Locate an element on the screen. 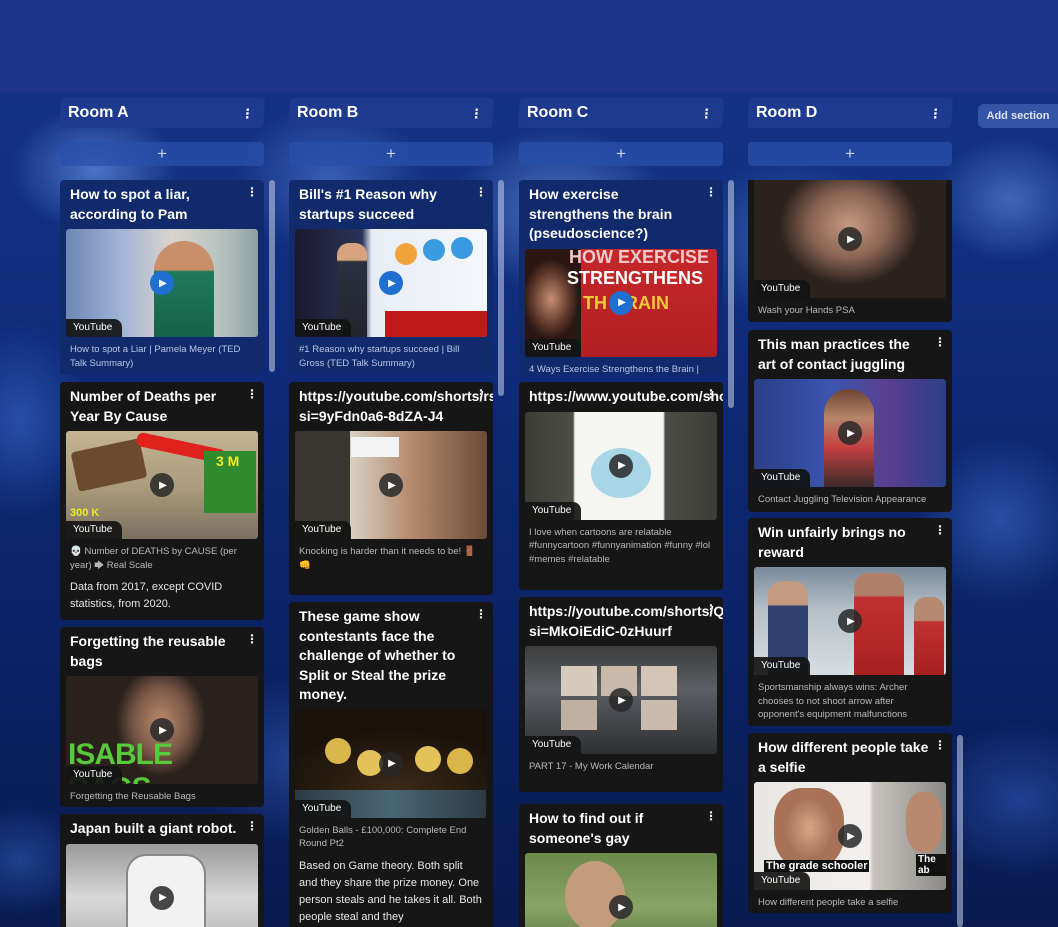  column-header: Room D ⋮ is located at coordinates (850, 113).